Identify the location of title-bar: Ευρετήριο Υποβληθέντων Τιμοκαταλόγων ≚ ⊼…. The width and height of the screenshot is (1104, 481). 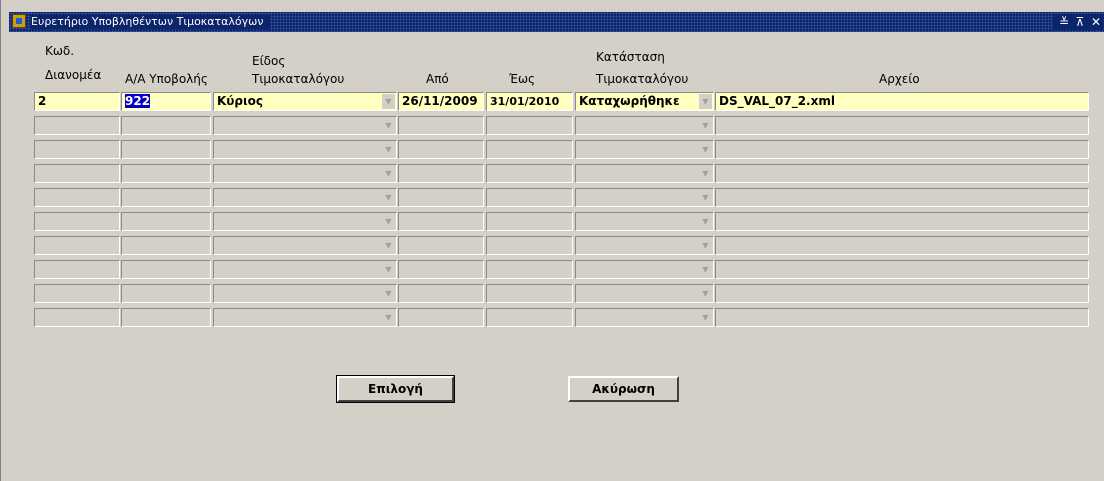
(556, 22).